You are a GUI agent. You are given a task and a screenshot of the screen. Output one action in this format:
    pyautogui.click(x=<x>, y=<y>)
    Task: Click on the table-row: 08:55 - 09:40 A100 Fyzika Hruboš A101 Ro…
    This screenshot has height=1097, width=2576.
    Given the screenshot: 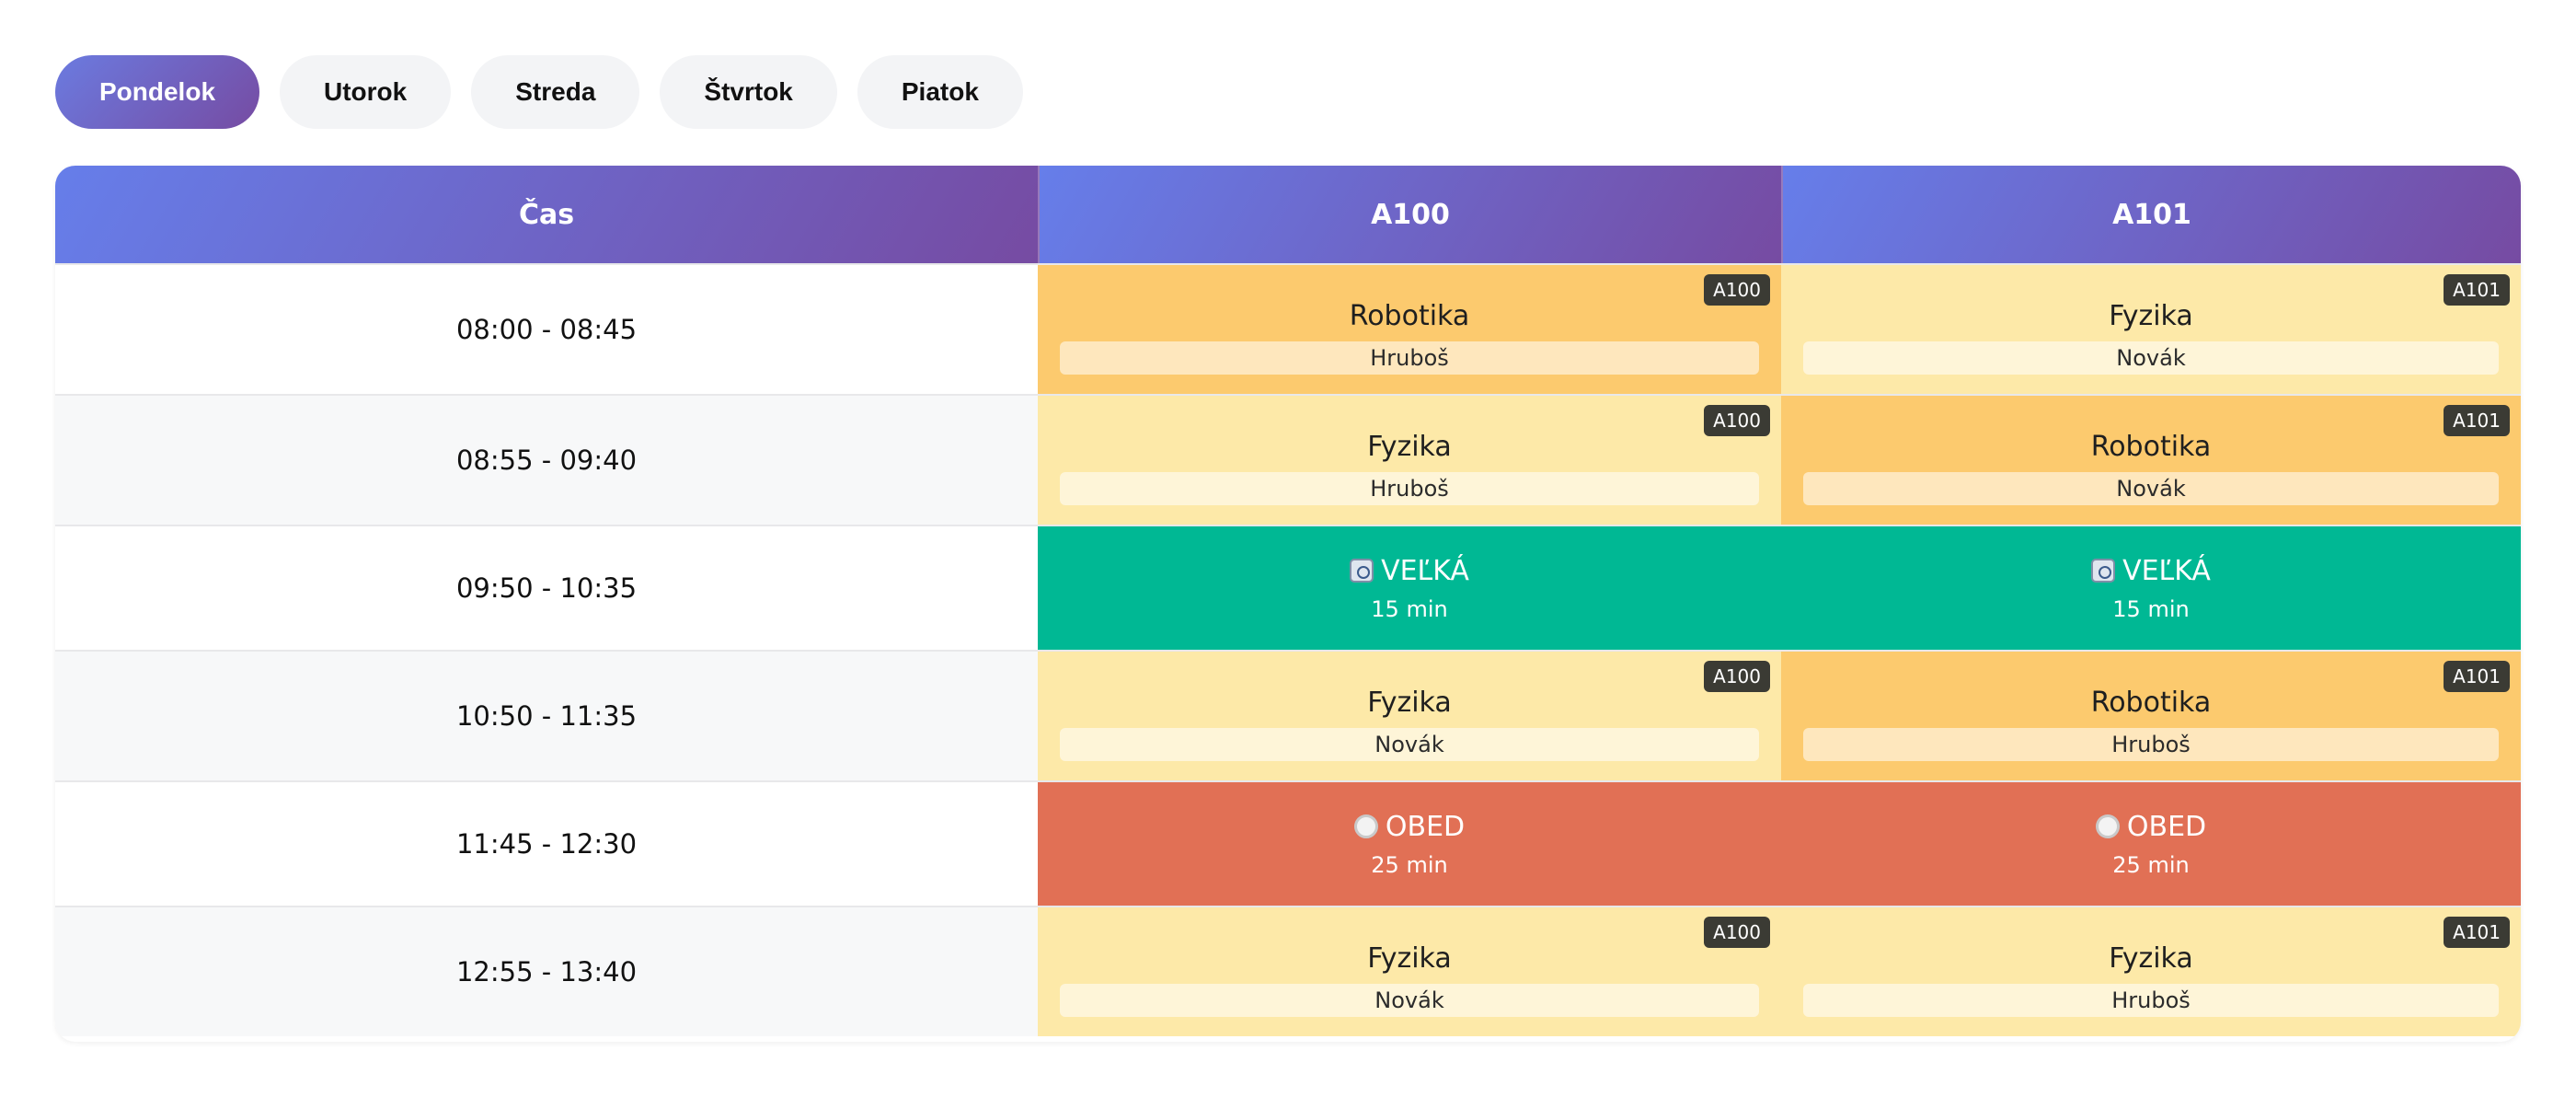 What is the action you would take?
    pyautogui.click(x=1288, y=459)
    